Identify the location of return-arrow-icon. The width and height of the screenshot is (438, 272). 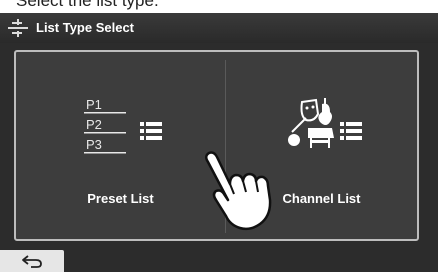
(32, 261).